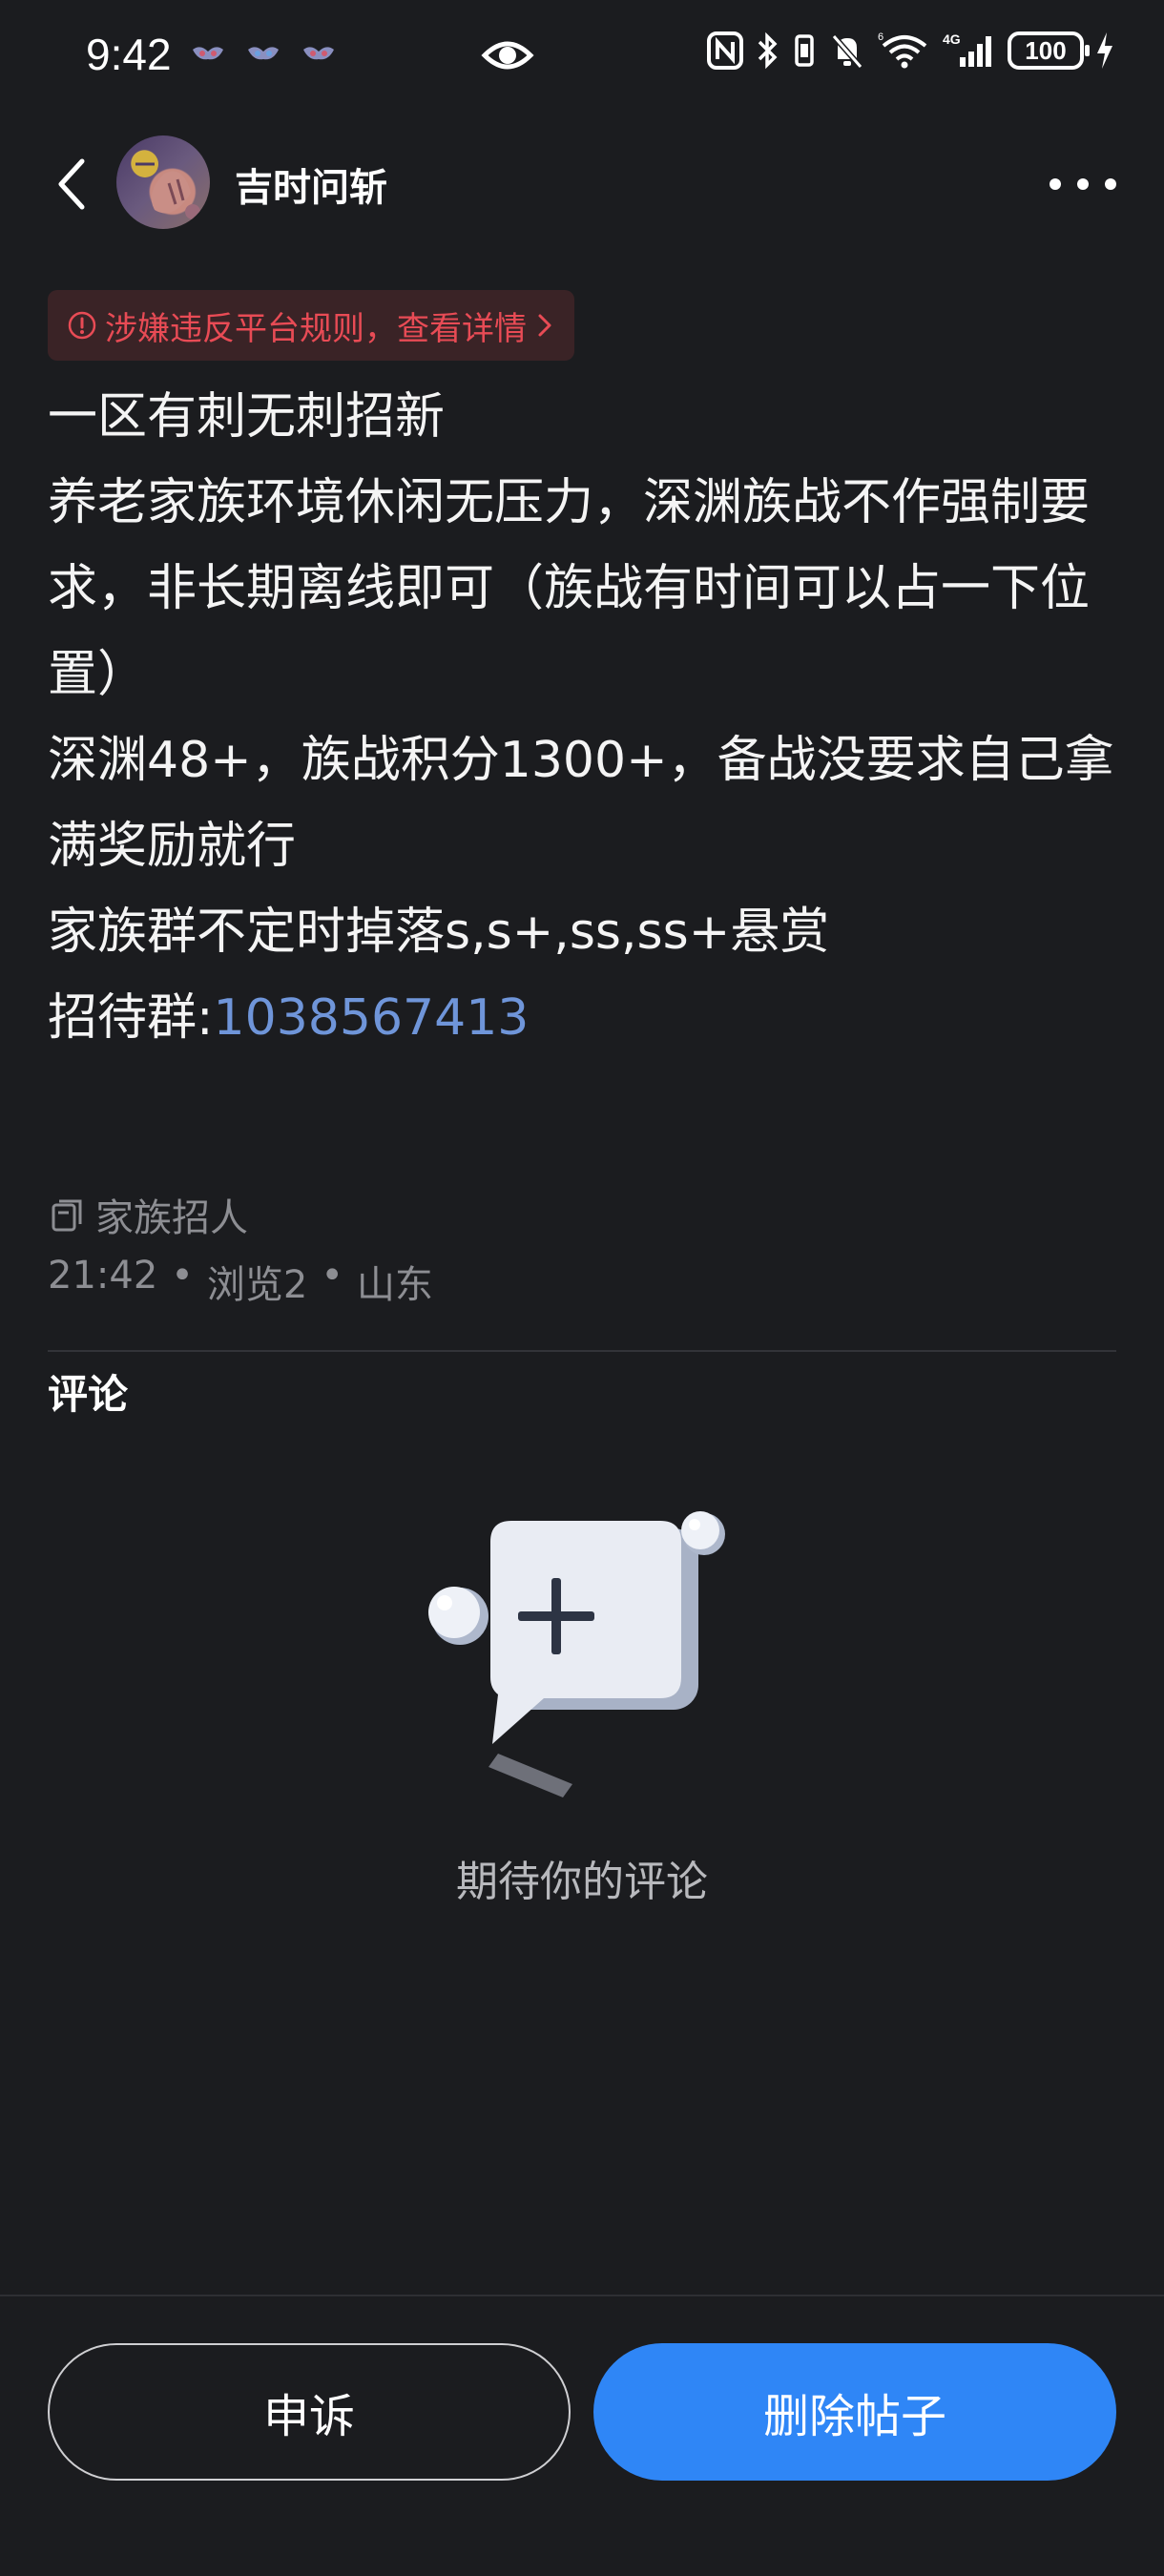 This screenshot has width=1164, height=2576. I want to click on system-icons: 6 4G 100, so click(910, 51).